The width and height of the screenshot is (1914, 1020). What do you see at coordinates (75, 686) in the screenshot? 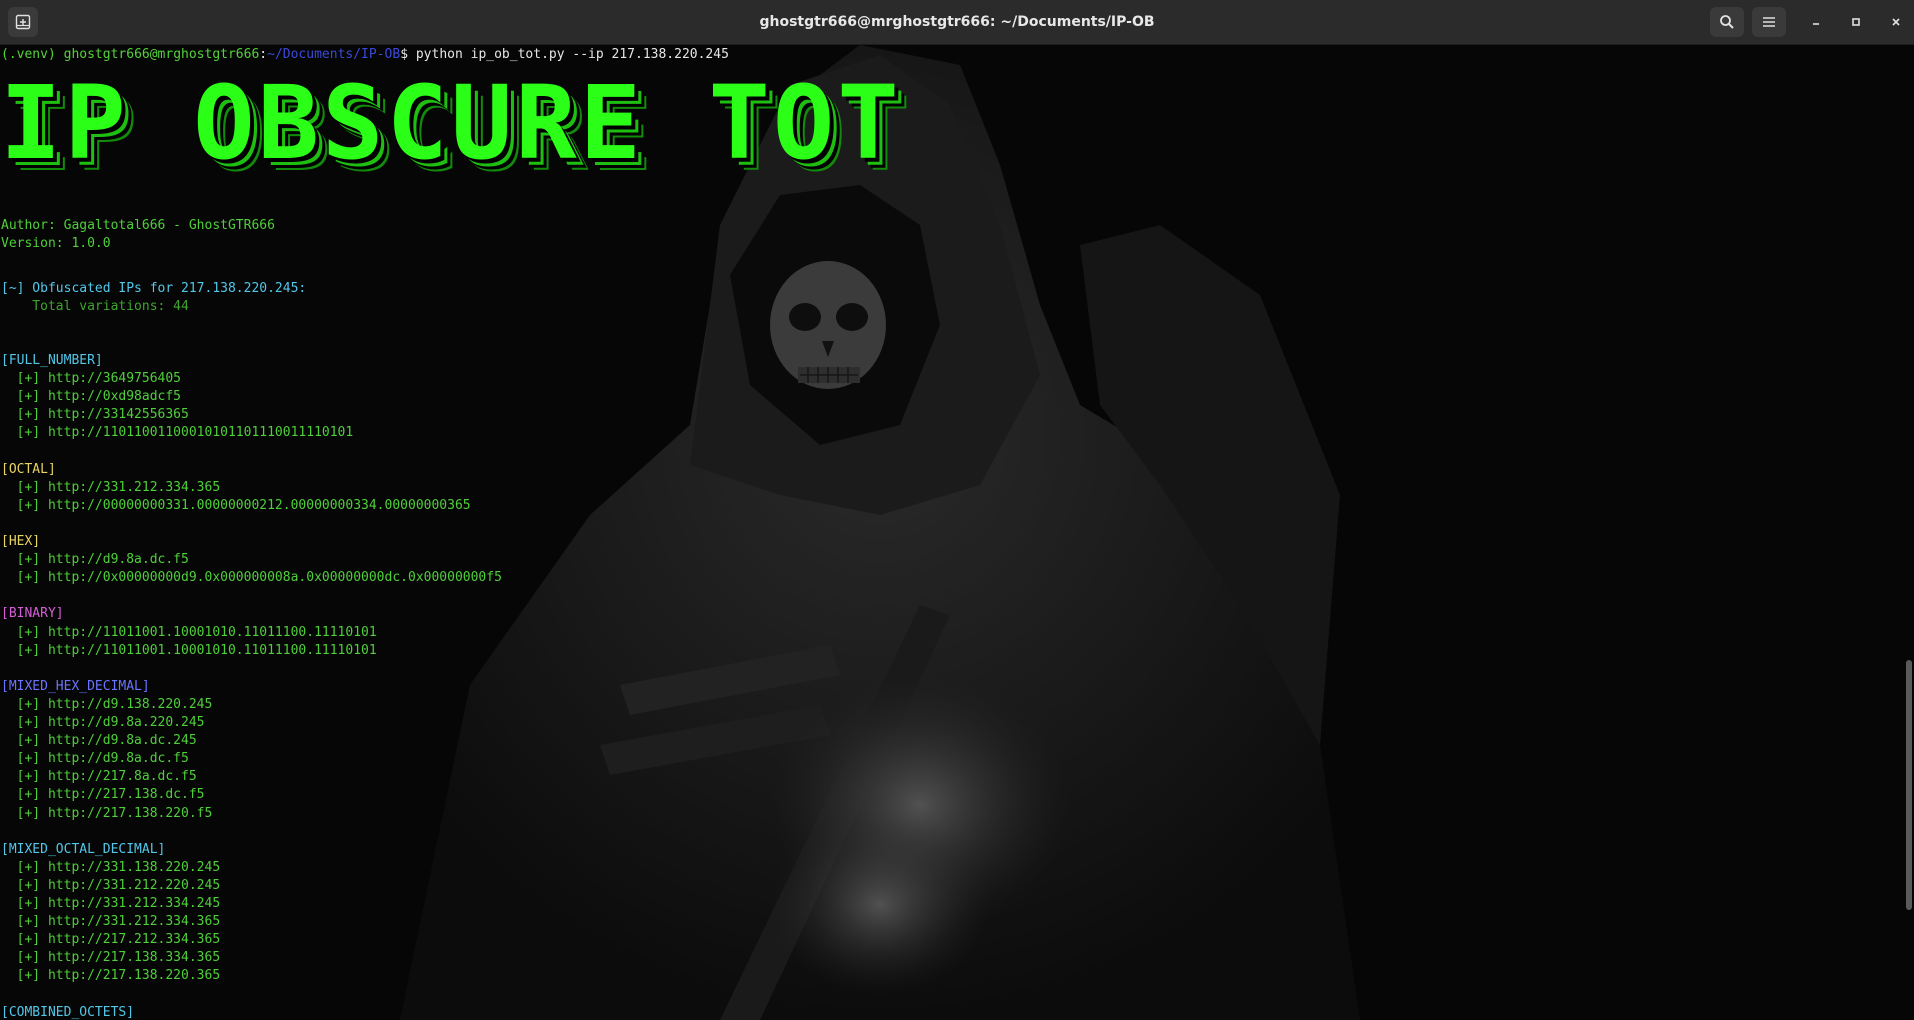
I see `section-heading: [MIXED_HEX_DECIMAL]` at bounding box center [75, 686].